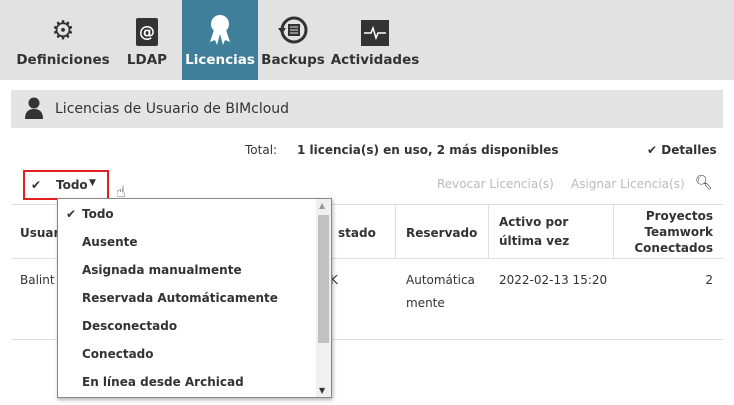 This screenshot has height=405, width=734. Describe the element at coordinates (162, 270) in the screenshot. I see `option-asignada-manualmente: Asignada manualmente` at that location.